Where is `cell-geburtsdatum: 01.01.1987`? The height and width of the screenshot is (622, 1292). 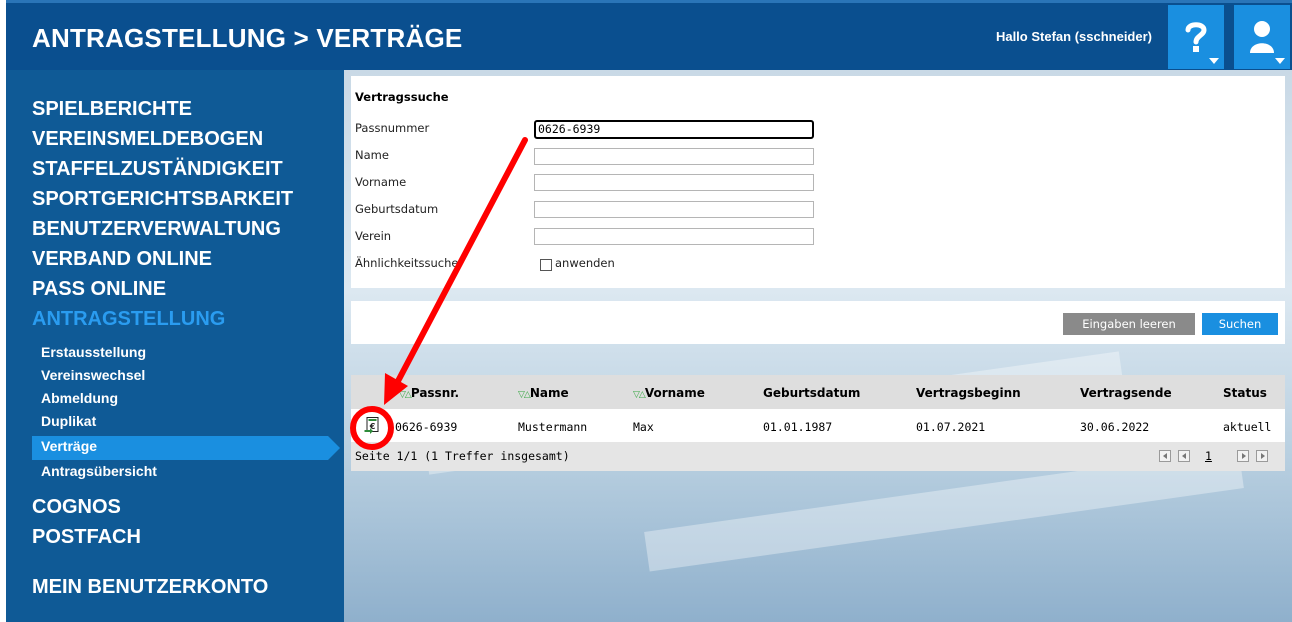 cell-geburtsdatum: 01.01.1987 is located at coordinates (798, 427).